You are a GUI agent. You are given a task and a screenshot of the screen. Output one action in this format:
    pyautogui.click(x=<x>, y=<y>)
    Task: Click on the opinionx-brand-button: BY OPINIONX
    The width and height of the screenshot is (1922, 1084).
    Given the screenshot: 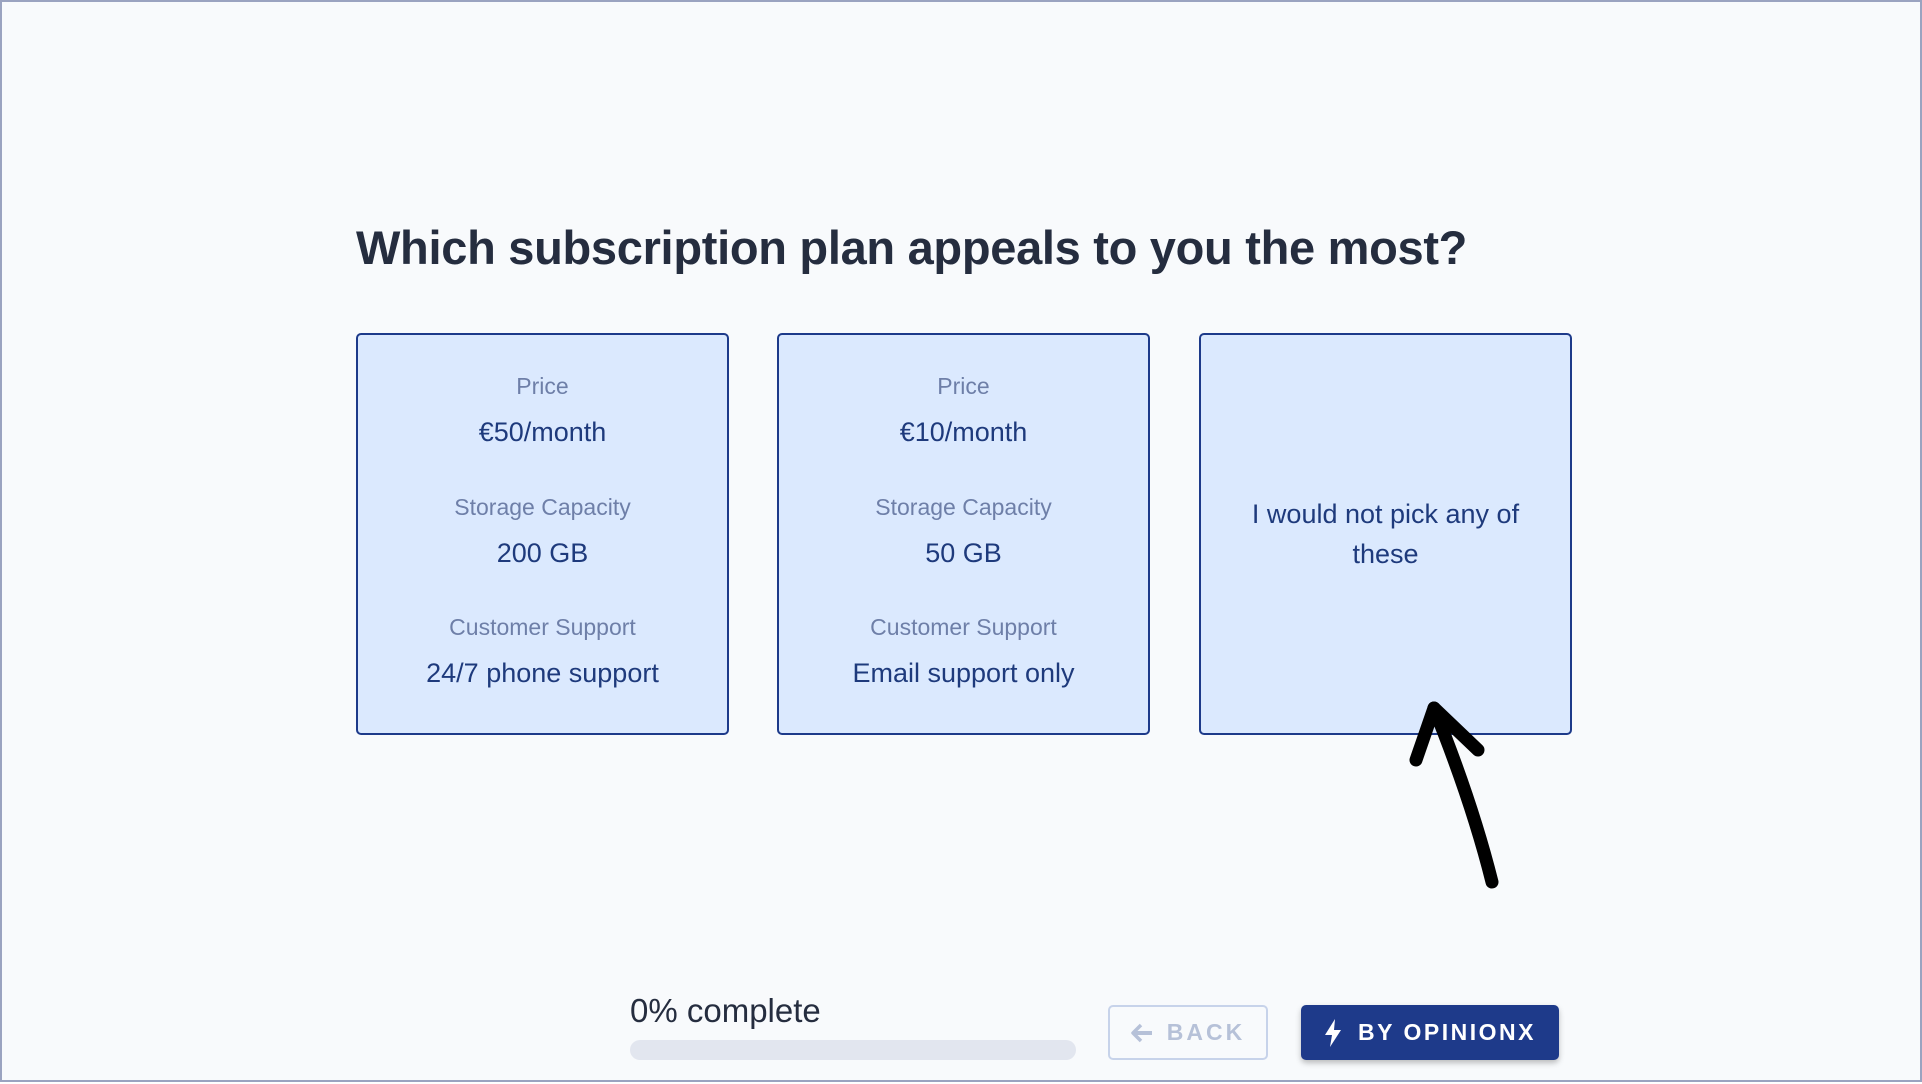 What is the action you would take?
    pyautogui.click(x=1430, y=1032)
    